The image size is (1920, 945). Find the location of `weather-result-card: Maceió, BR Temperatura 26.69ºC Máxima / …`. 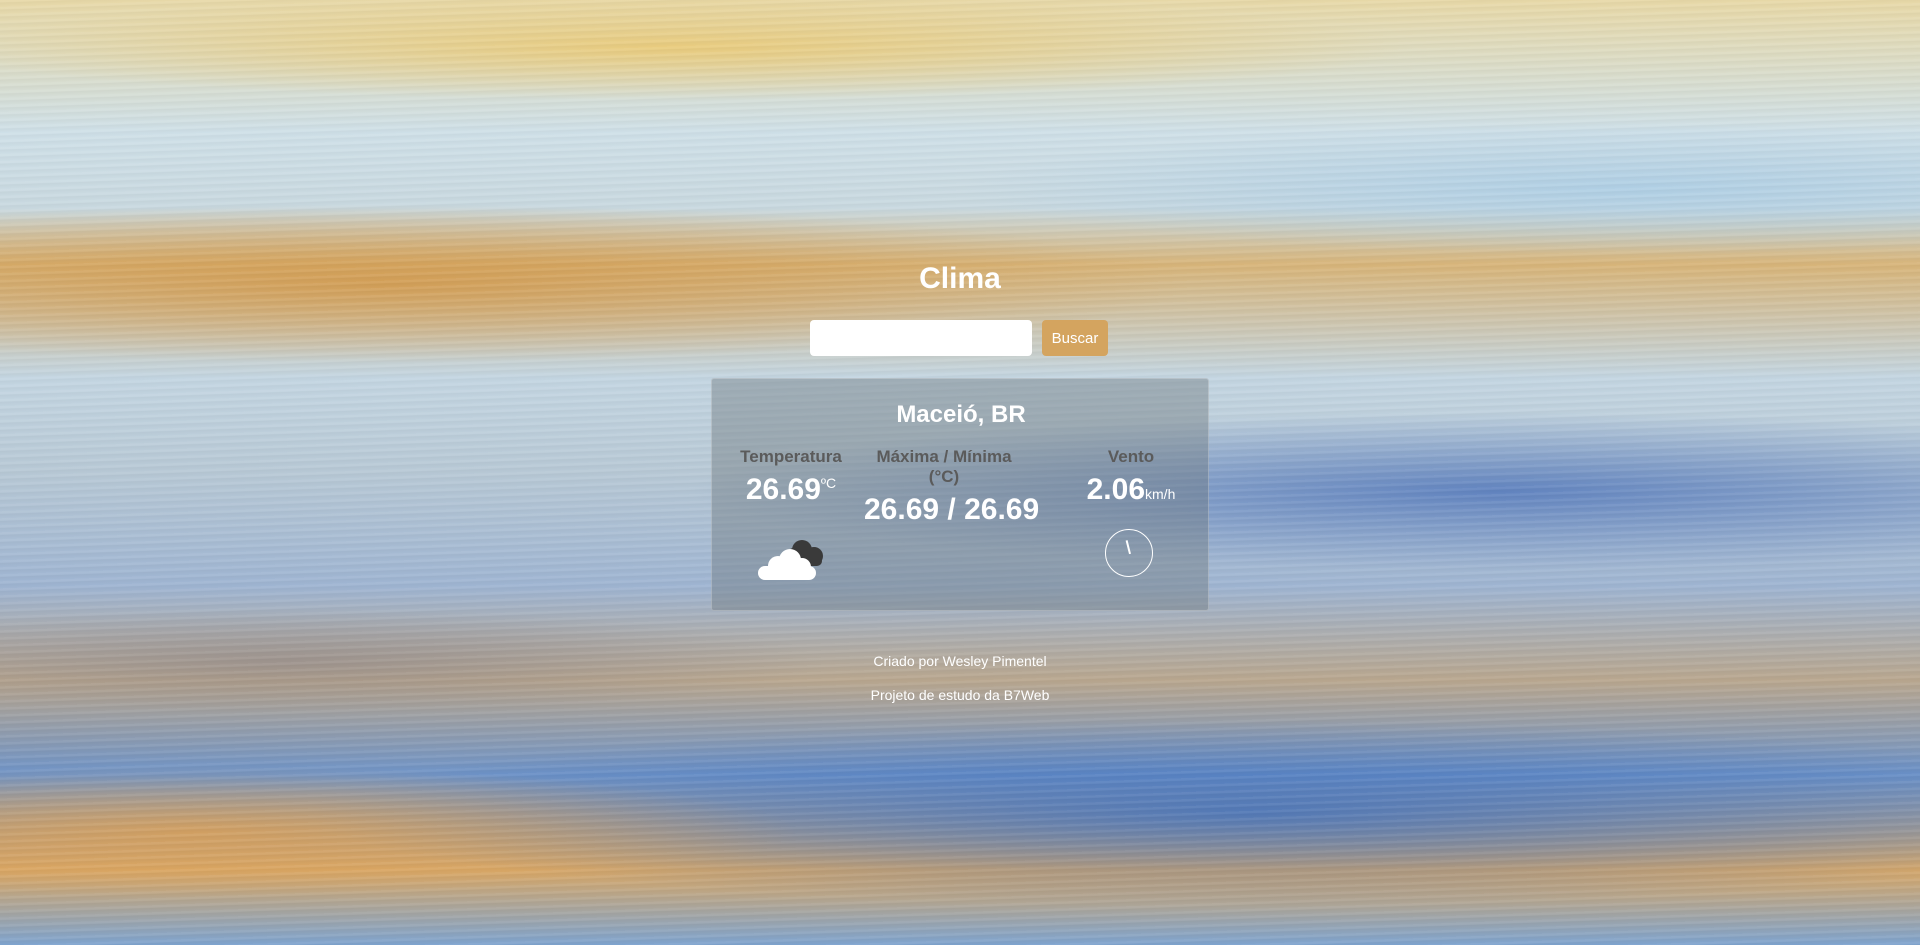

weather-result-card: Maceió, BR Temperatura 26.69ºC Máxima / … is located at coordinates (960, 494).